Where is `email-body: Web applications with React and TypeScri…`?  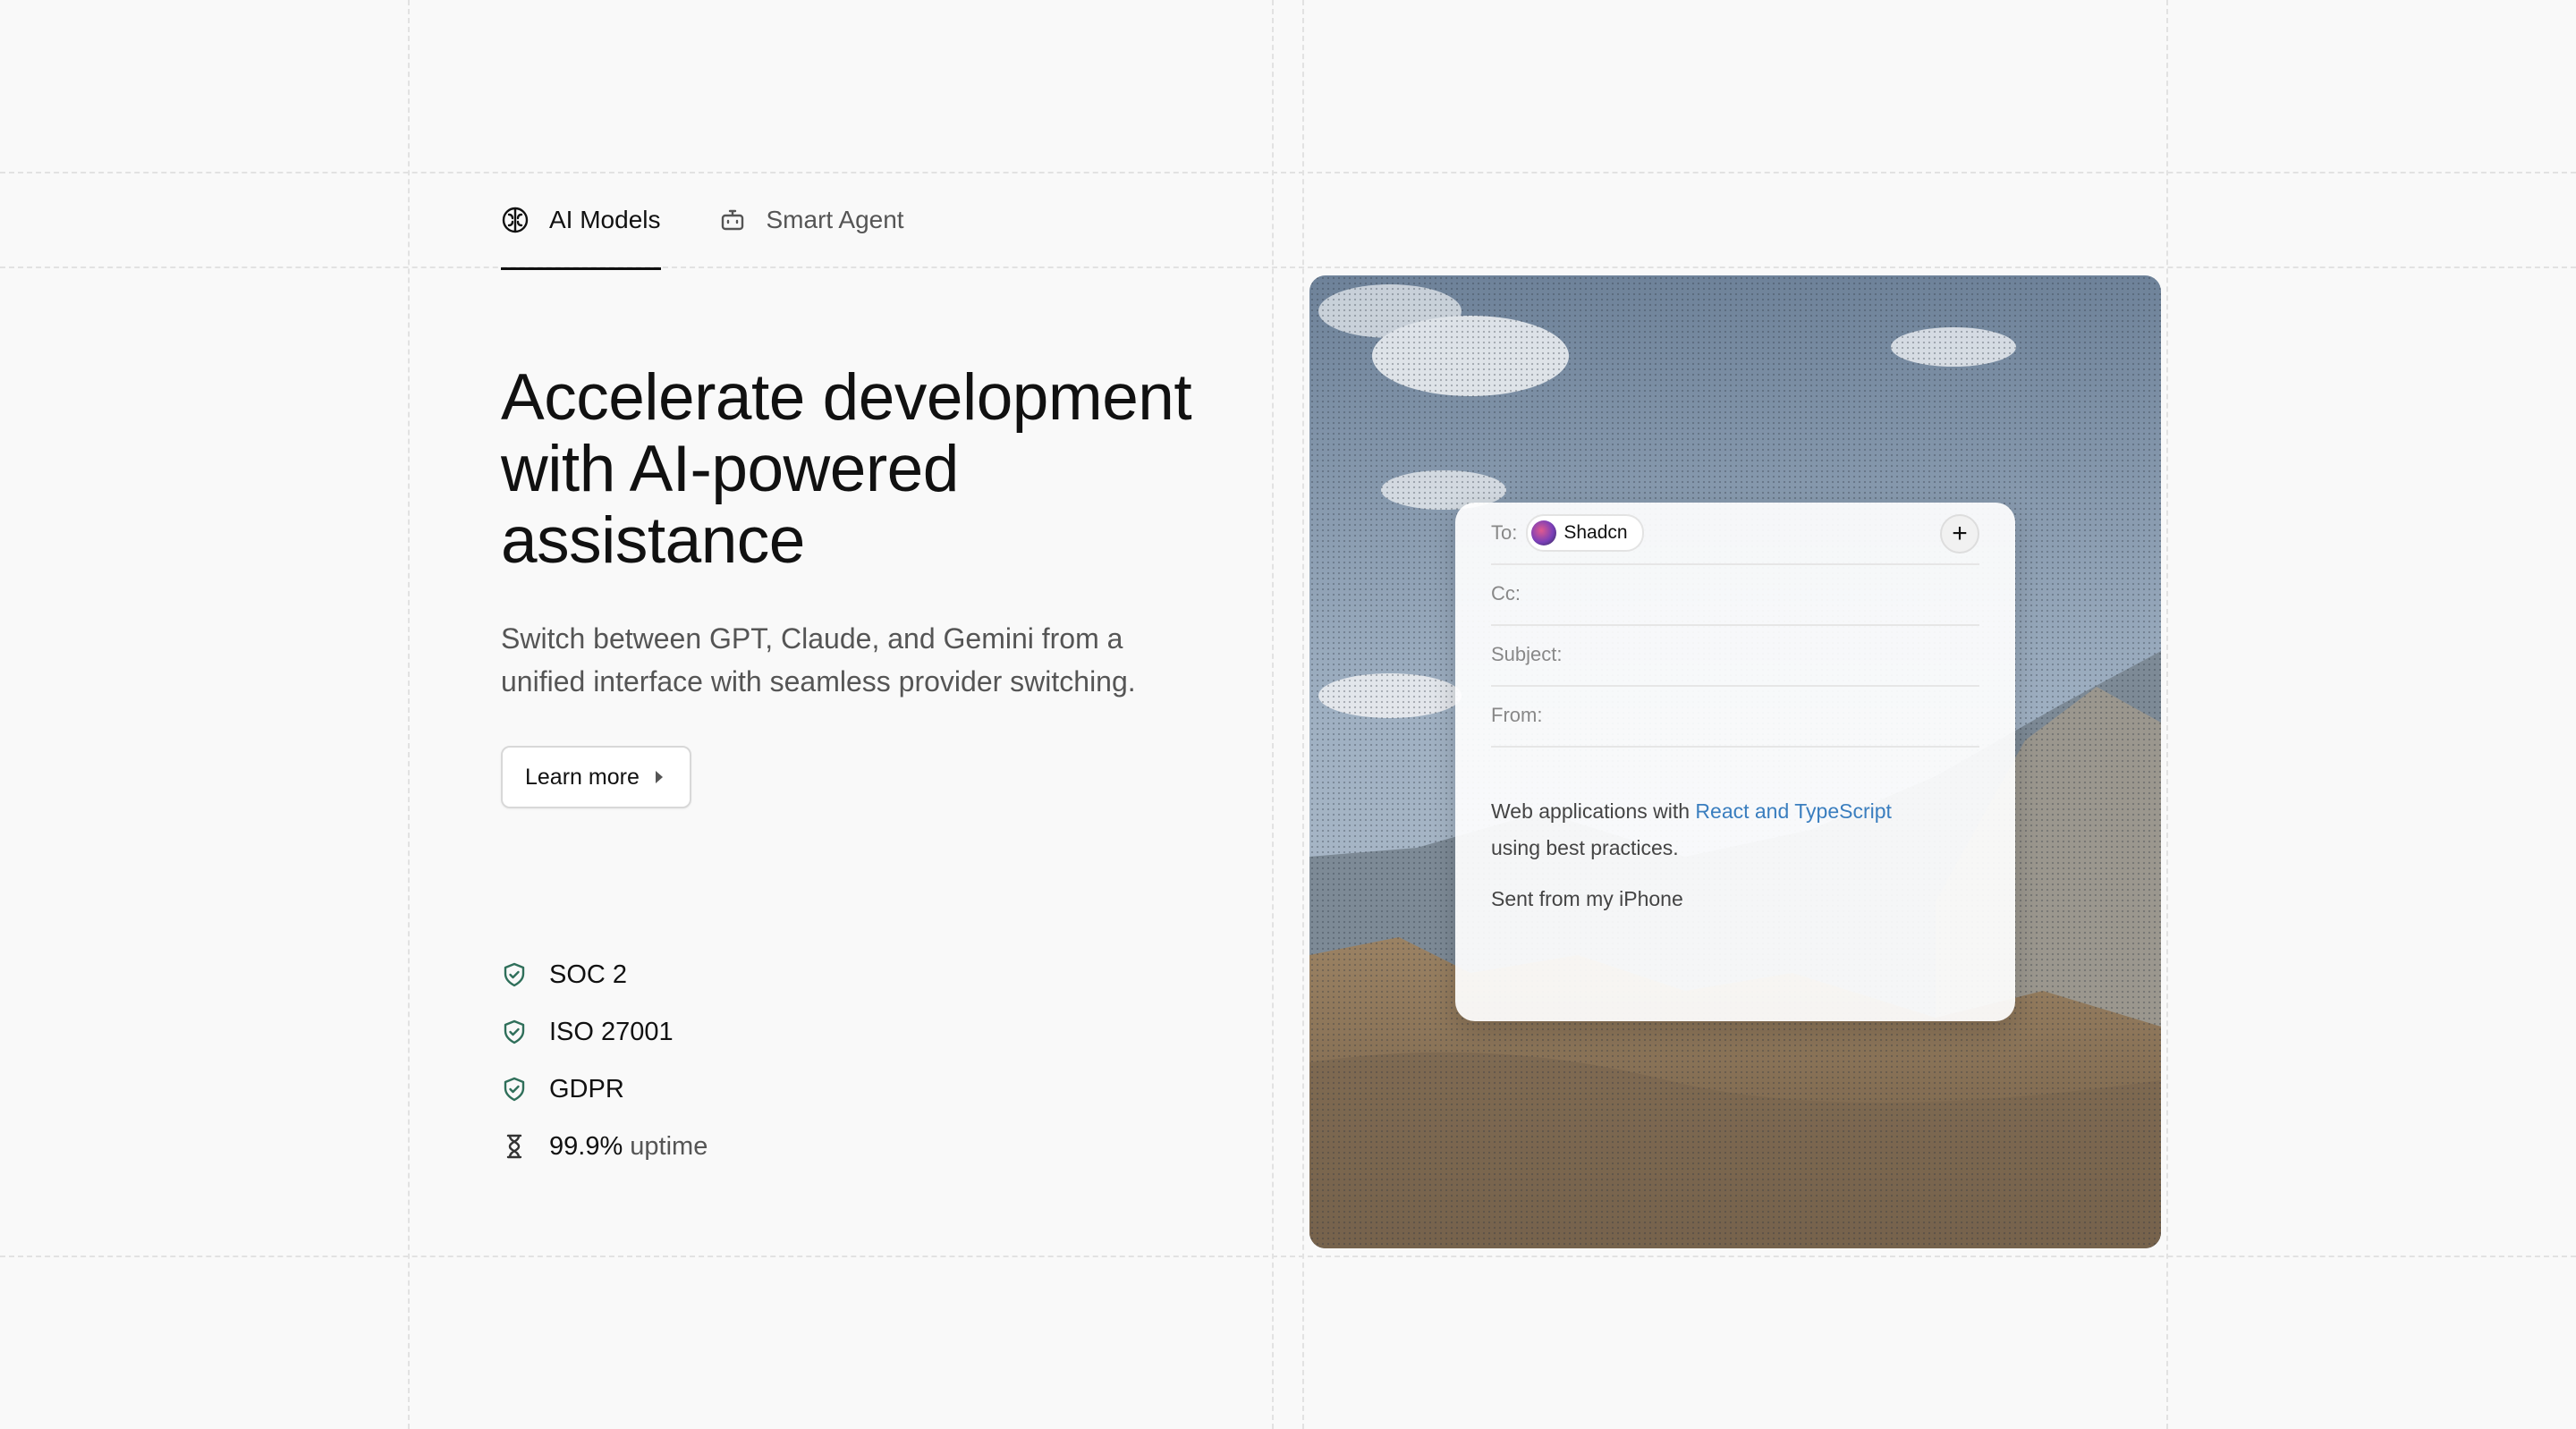
email-body: Web applications with React and TypeScri… is located at coordinates (1735, 830).